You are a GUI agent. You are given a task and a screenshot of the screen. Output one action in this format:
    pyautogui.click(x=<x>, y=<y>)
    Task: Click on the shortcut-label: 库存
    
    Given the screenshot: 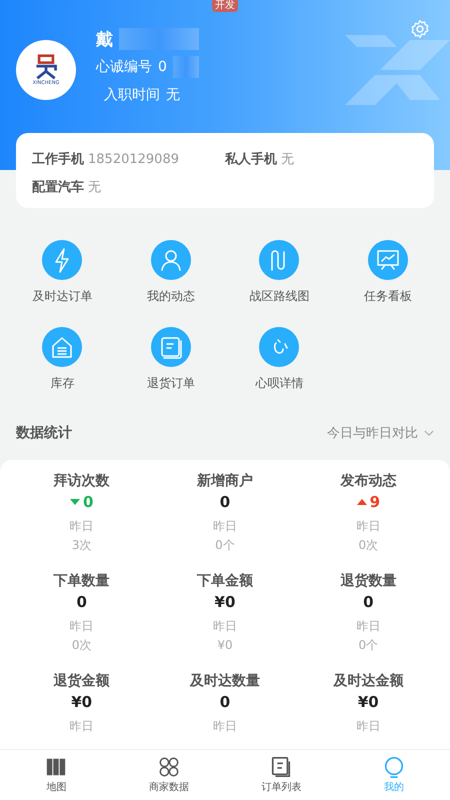 What is the action you would take?
    pyautogui.click(x=62, y=383)
    